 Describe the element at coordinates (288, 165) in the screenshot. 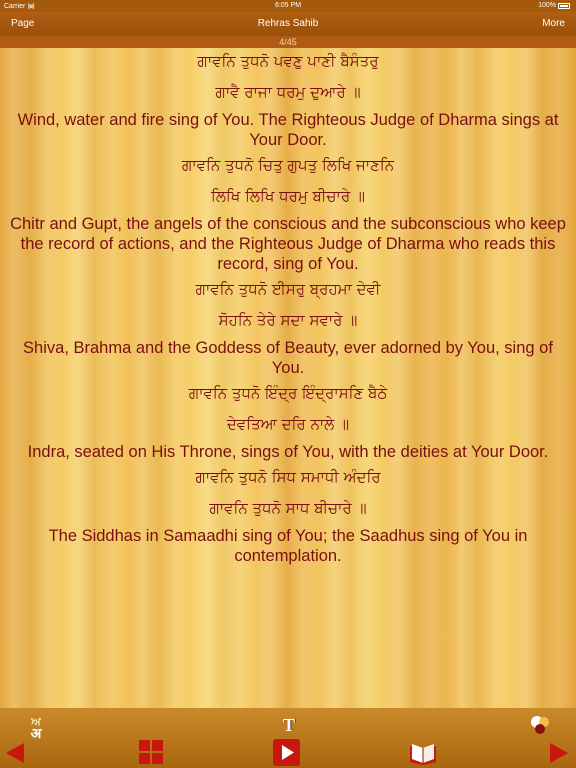

I see `gurmukhi-line: ਗਾਵਨਿ ਤੁਧਨੋ ਚਿਤੁ ਗੁਪਤੁ ਲਿਖਿ ਜਾਣਨਿ` at that location.